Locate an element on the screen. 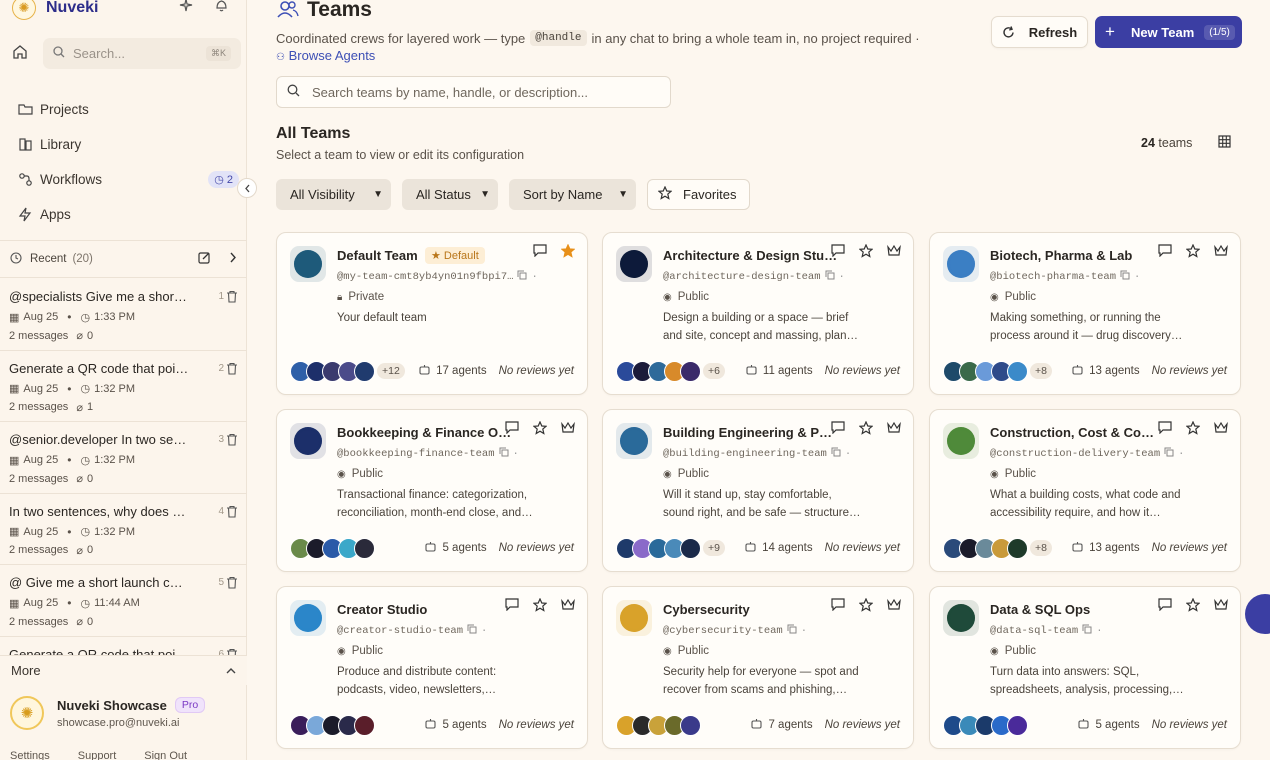  sidebar-item-library: Library is located at coordinates (130, 144).